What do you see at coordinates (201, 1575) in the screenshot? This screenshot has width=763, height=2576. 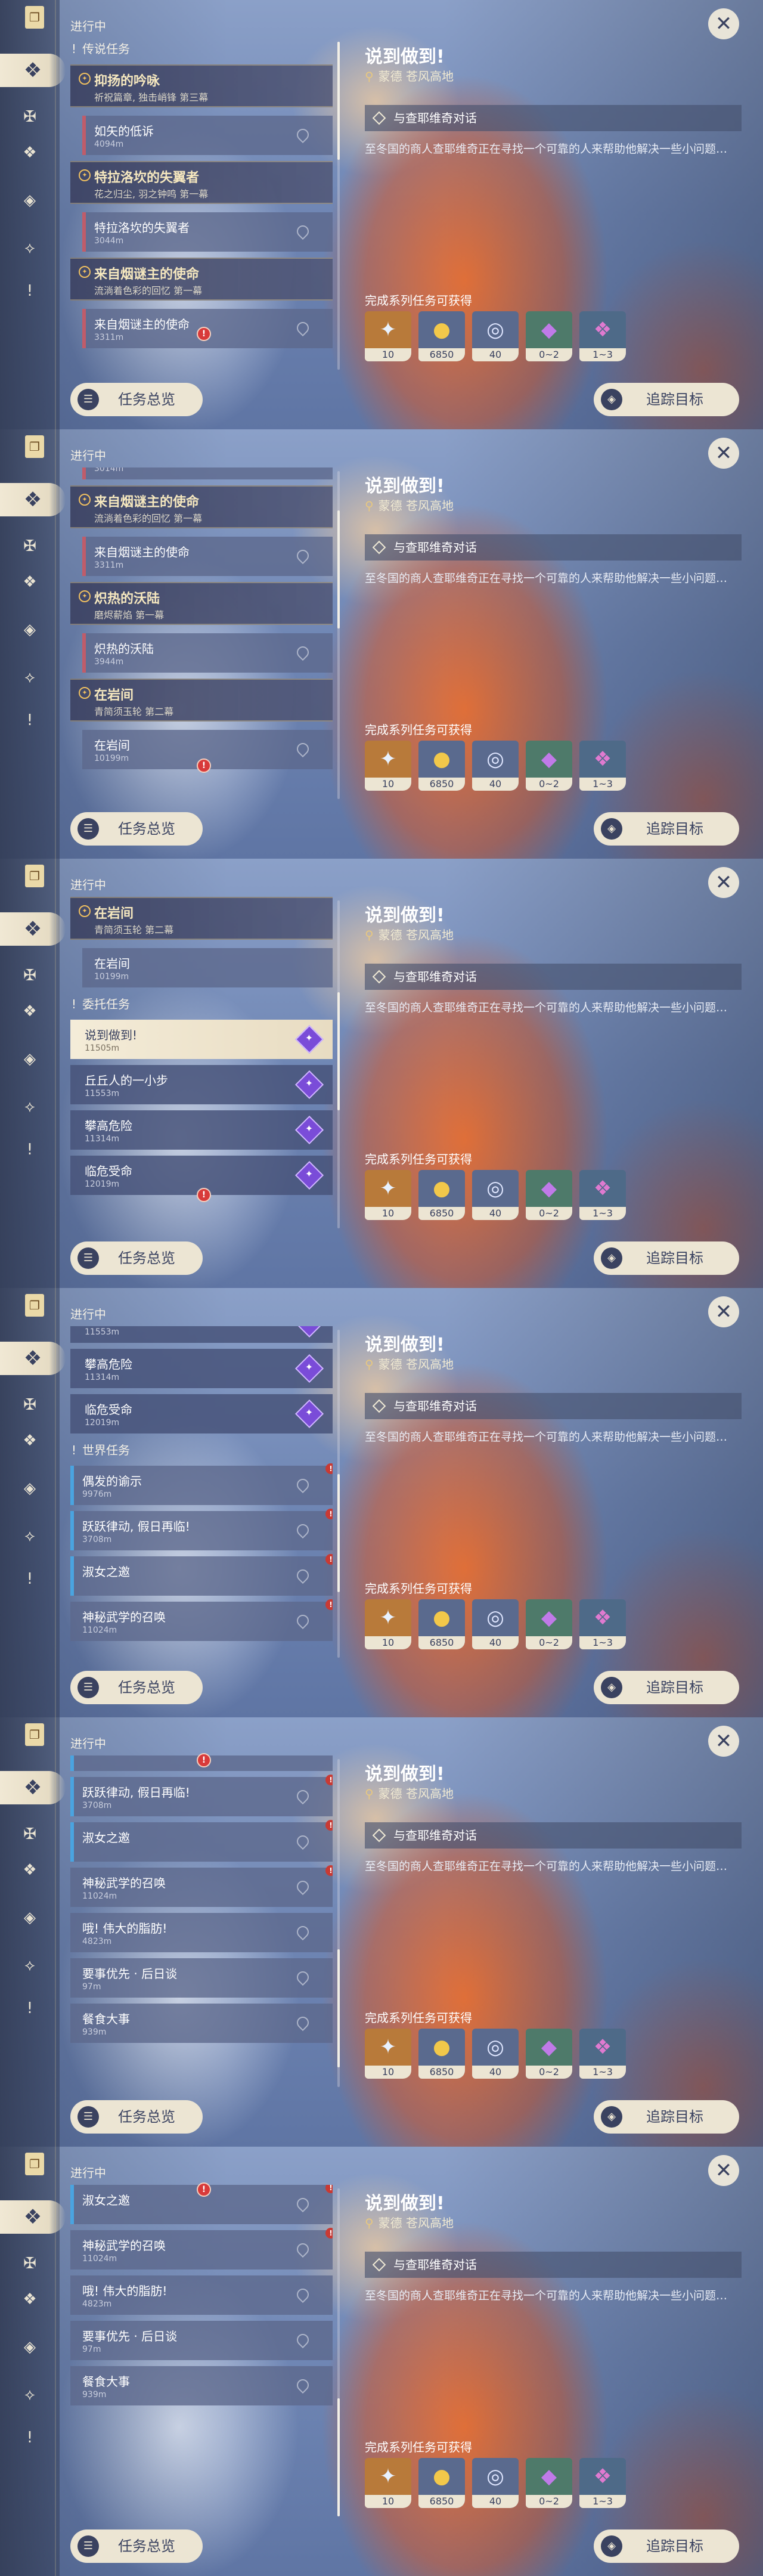 I see `quest-item: 淑女之邀!` at bounding box center [201, 1575].